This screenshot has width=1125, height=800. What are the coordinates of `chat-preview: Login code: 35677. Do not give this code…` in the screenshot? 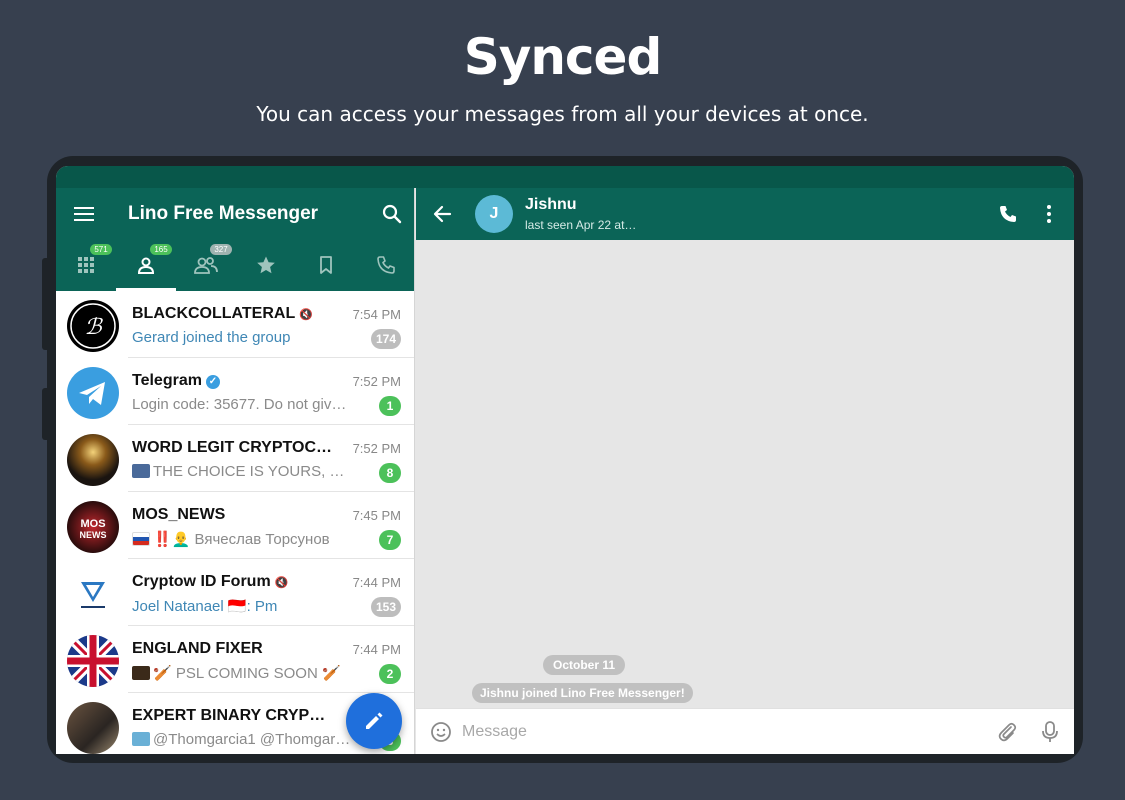 It's located at (243, 404).